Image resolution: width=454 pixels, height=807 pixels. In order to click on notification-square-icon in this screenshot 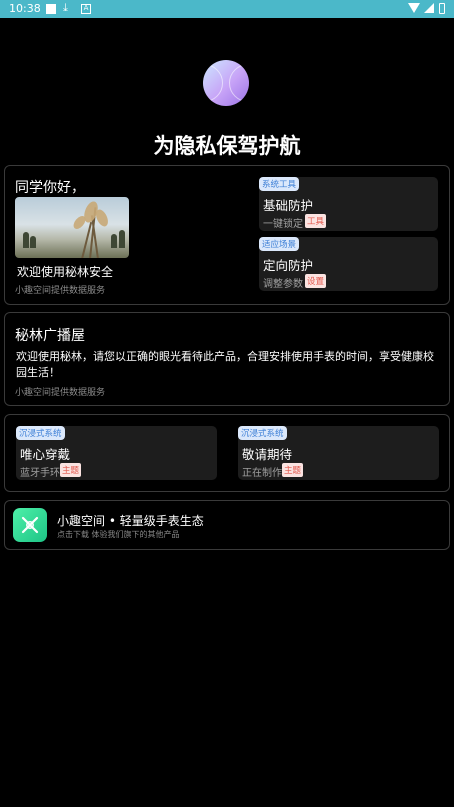, I will do `click(51, 9)`.